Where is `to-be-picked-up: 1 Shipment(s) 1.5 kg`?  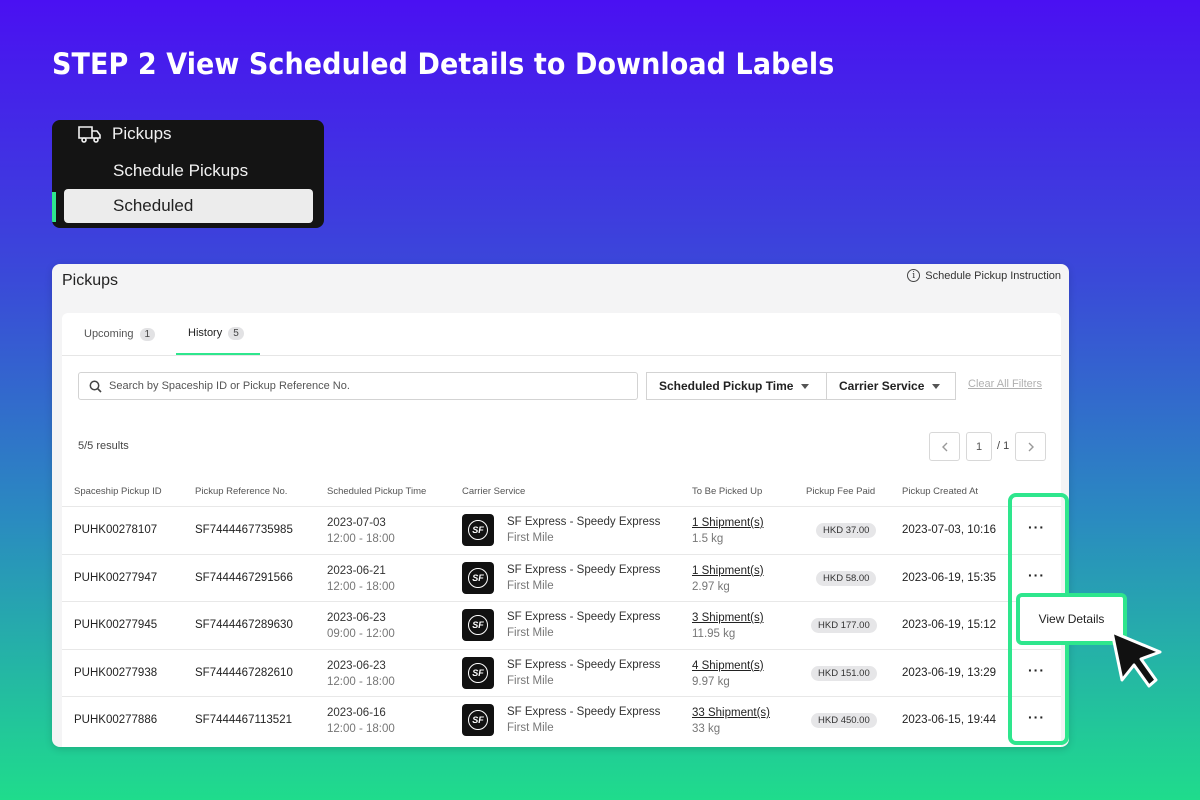 to-be-picked-up: 1 Shipment(s) 1.5 kg is located at coordinates (728, 531).